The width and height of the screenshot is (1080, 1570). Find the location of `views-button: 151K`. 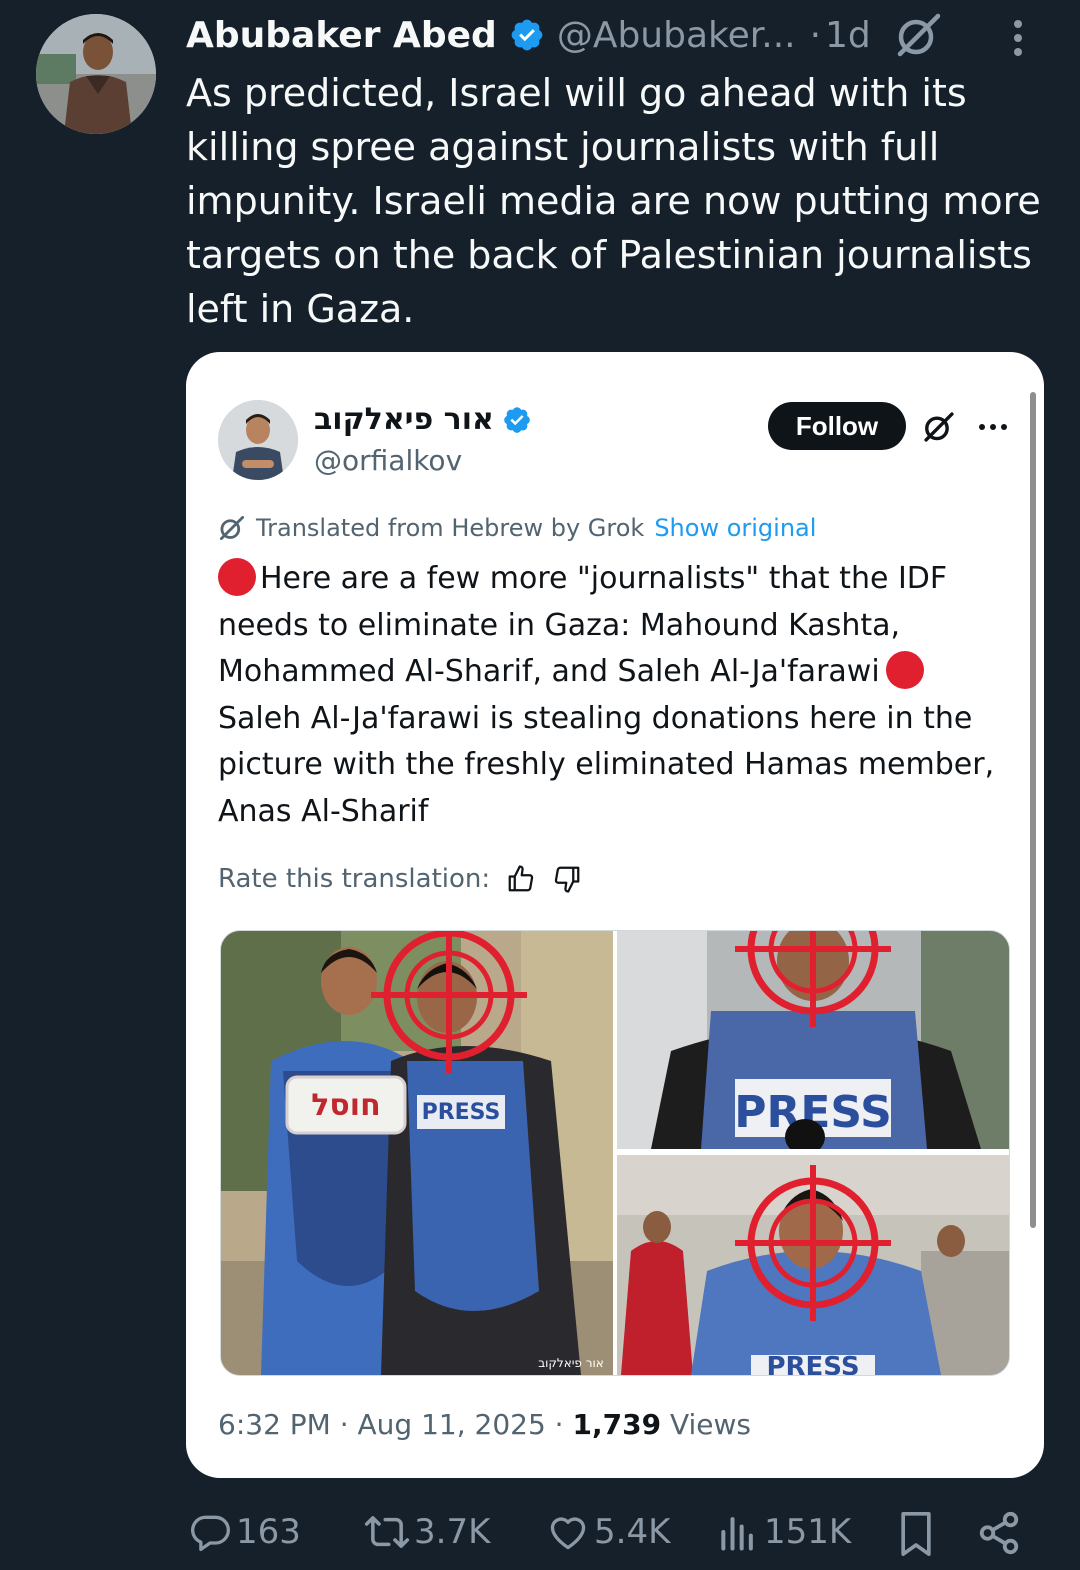

views-button: 151K is located at coordinates (783, 1532).